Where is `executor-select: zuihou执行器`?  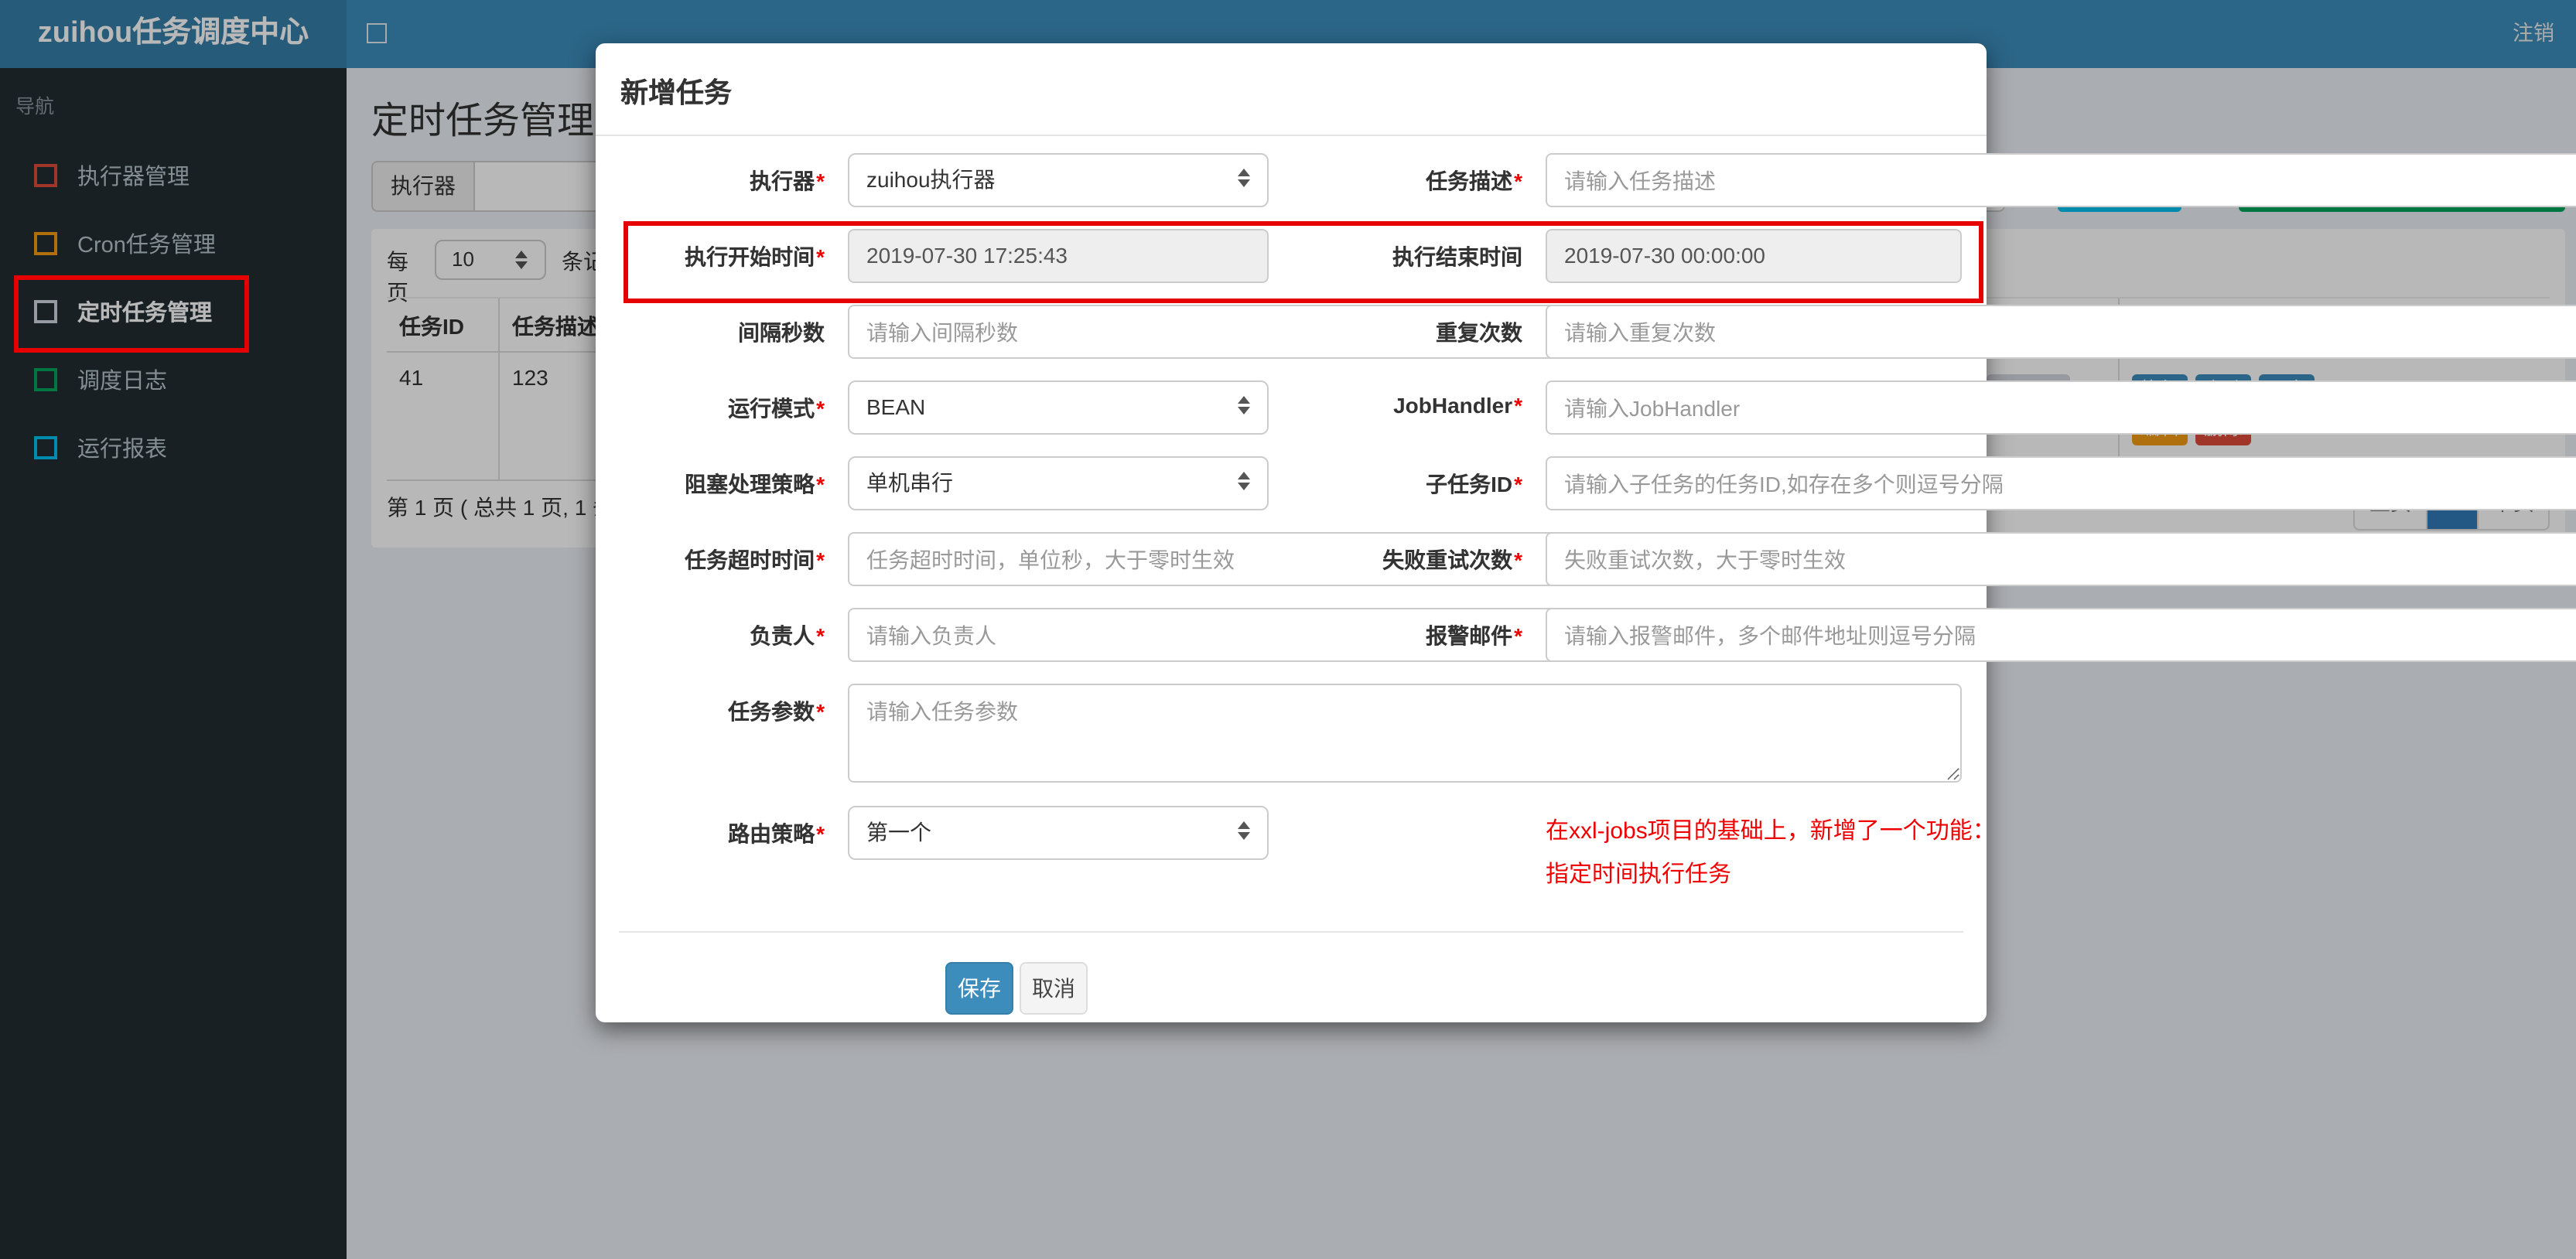
executor-select: zuihou执行器 is located at coordinates (1058, 180).